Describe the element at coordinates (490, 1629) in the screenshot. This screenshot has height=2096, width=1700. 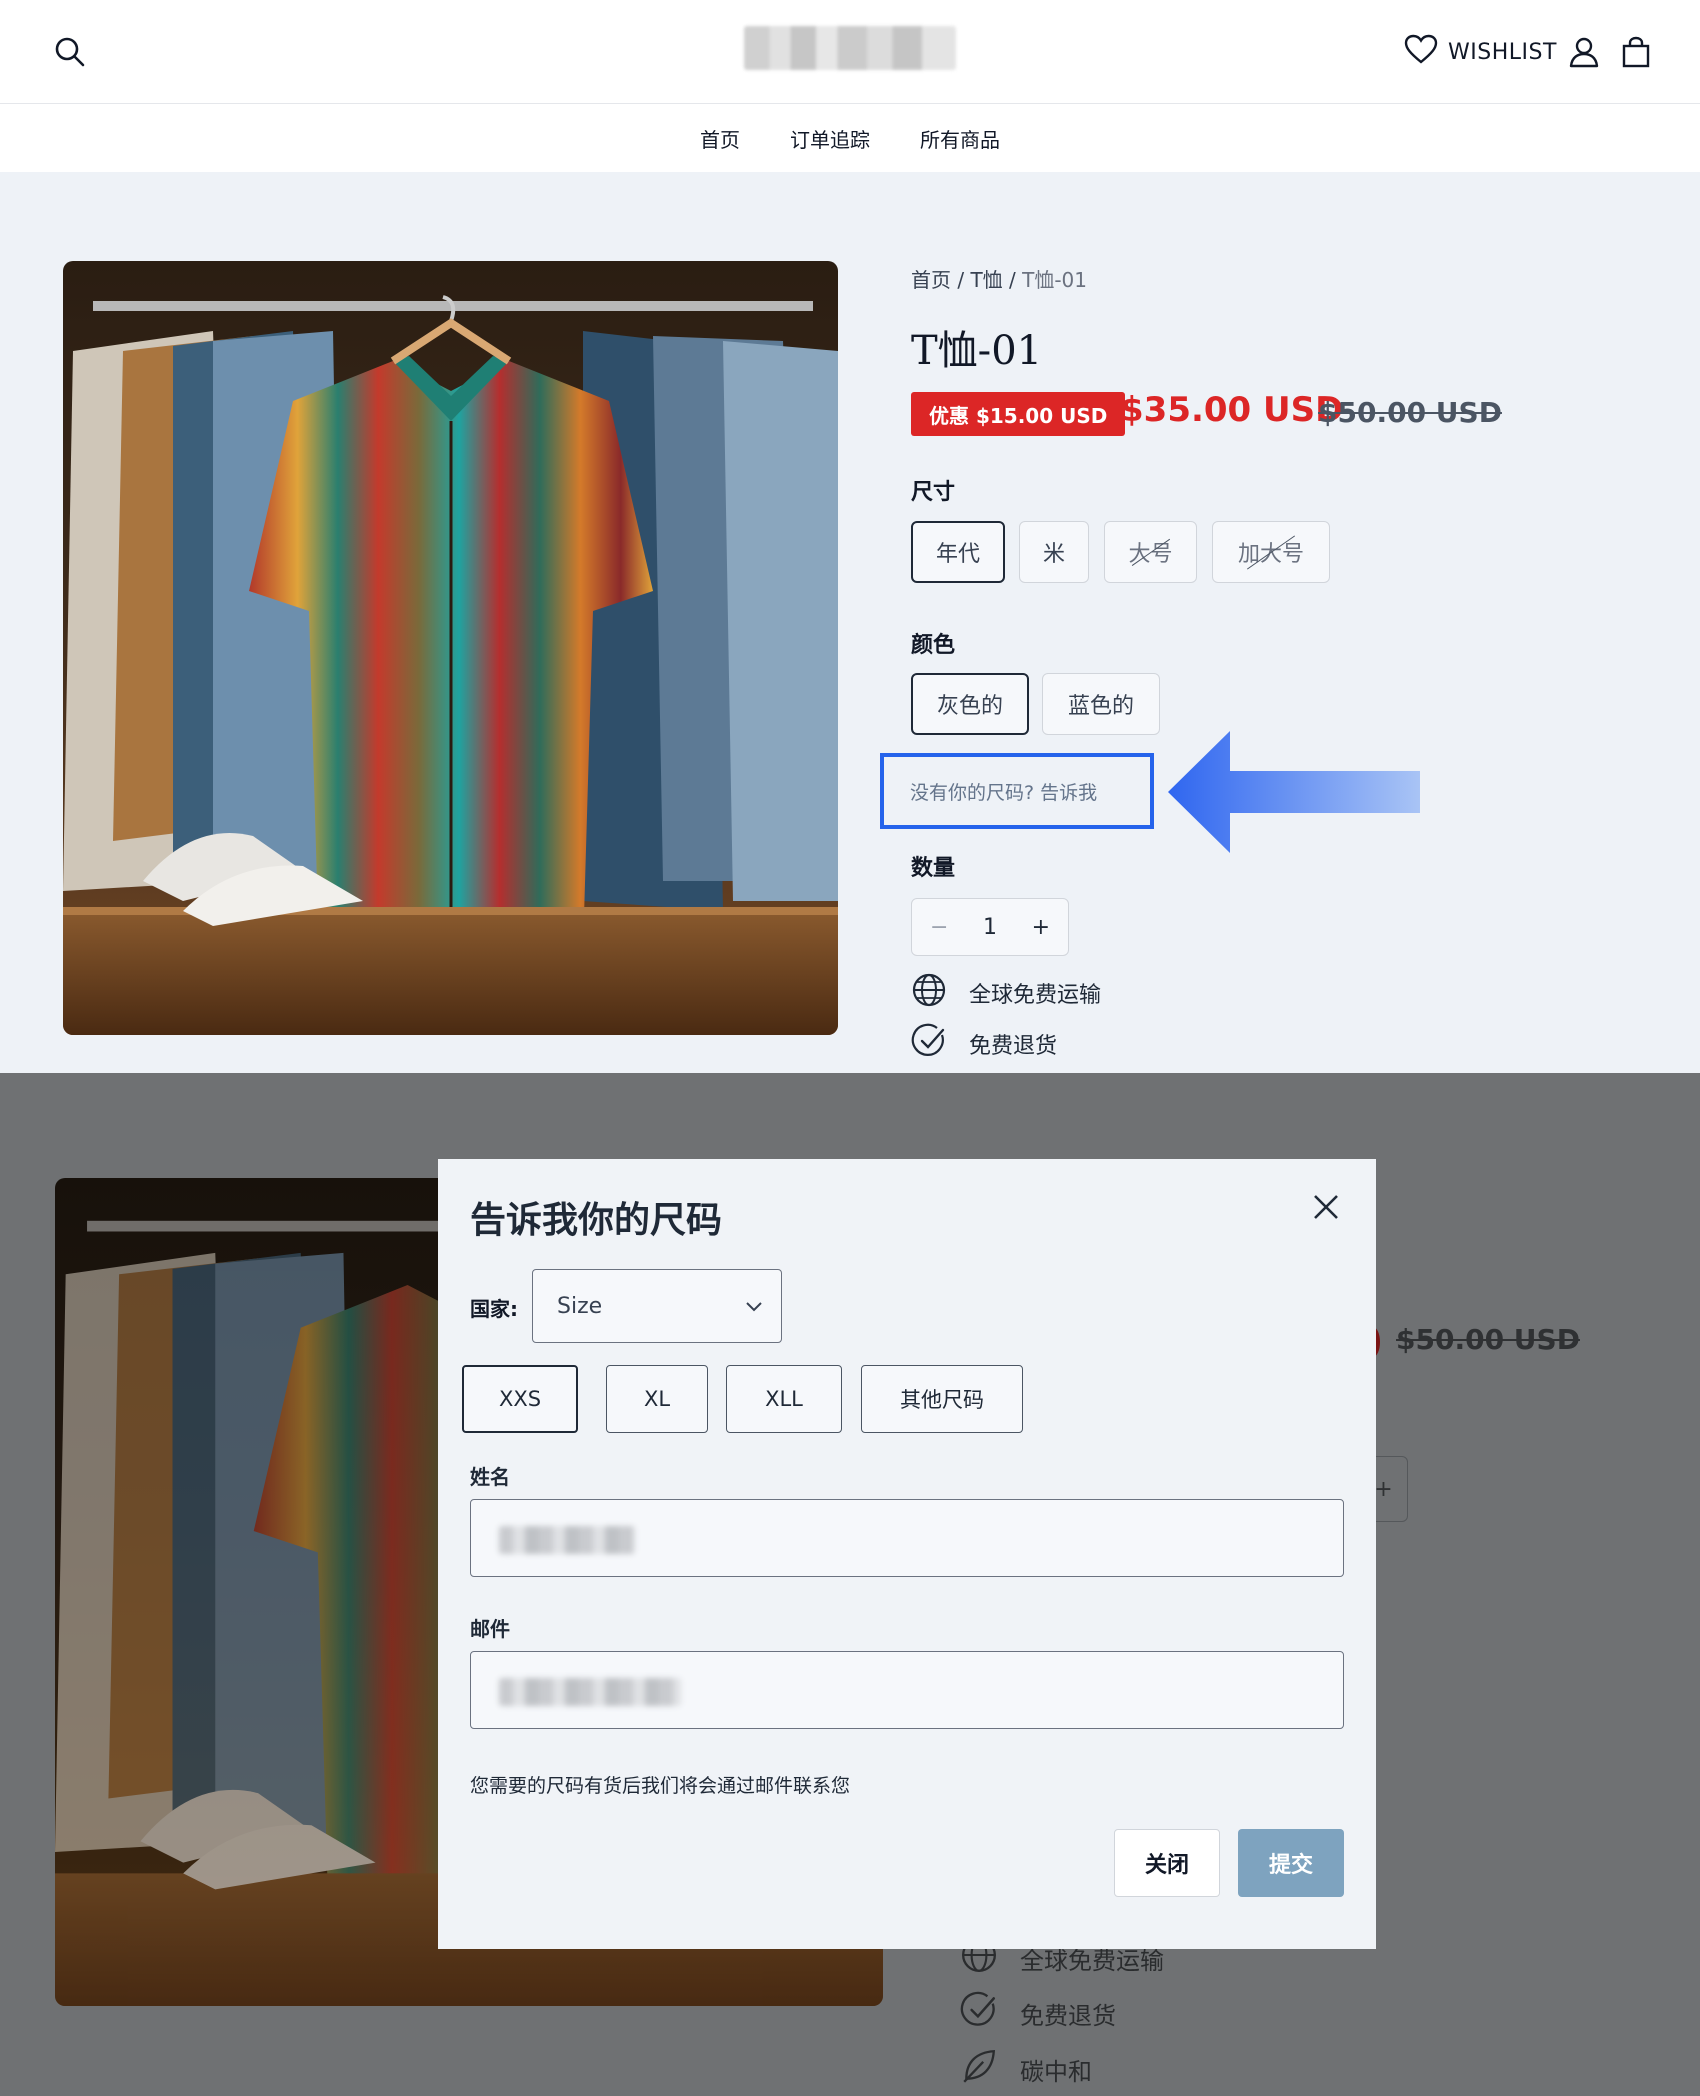
I see `email-label: 邮件` at that location.